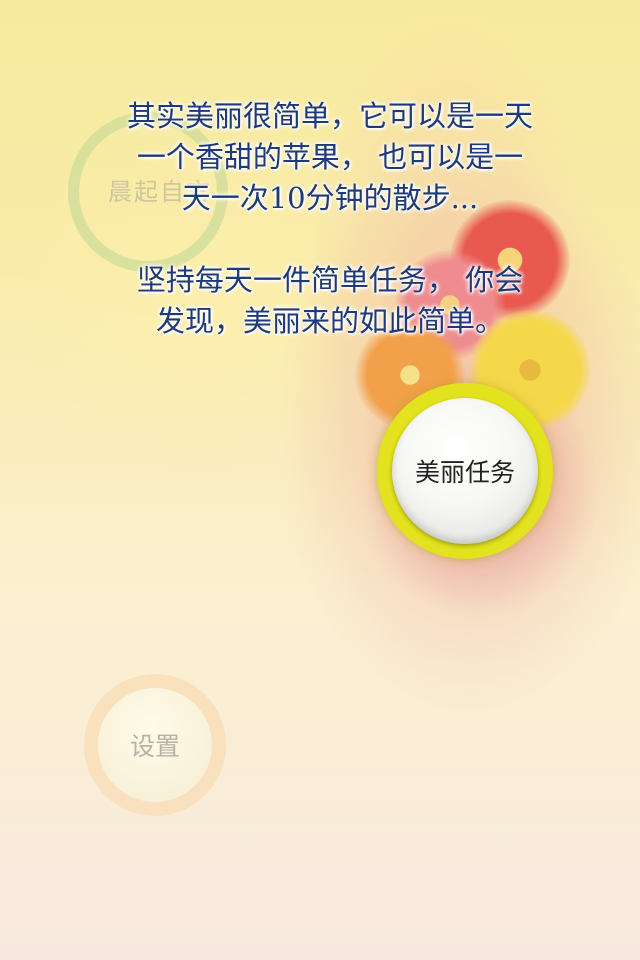  Describe the element at coordinates (330, 157) in the screenshot. I see `intro-line: 一个香甜的苹果， 也可以是一` at that location.